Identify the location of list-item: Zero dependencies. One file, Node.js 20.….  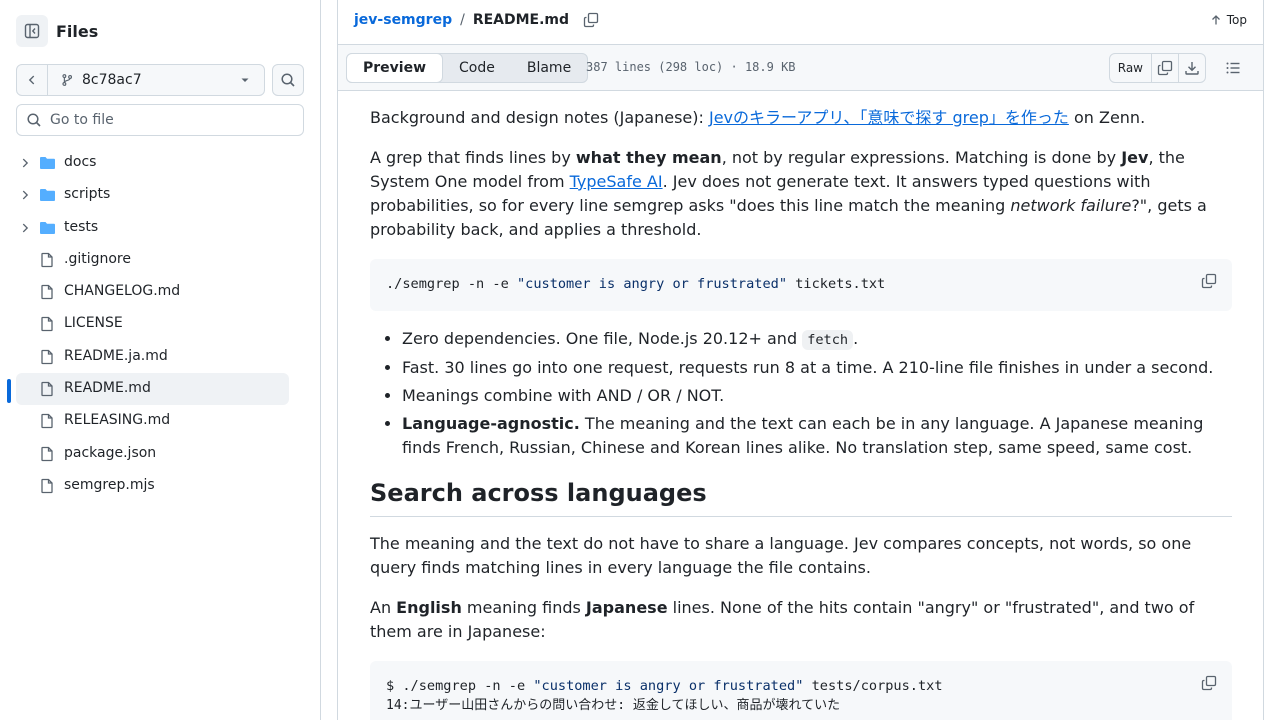
(817, 339).